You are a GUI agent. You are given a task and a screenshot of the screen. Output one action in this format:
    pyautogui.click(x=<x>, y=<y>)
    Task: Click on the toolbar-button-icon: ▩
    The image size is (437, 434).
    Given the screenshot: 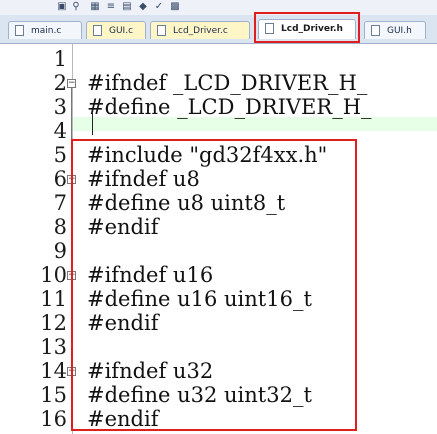 What is the action you would take?
    pyautogui.click(x=175, y=7)
    